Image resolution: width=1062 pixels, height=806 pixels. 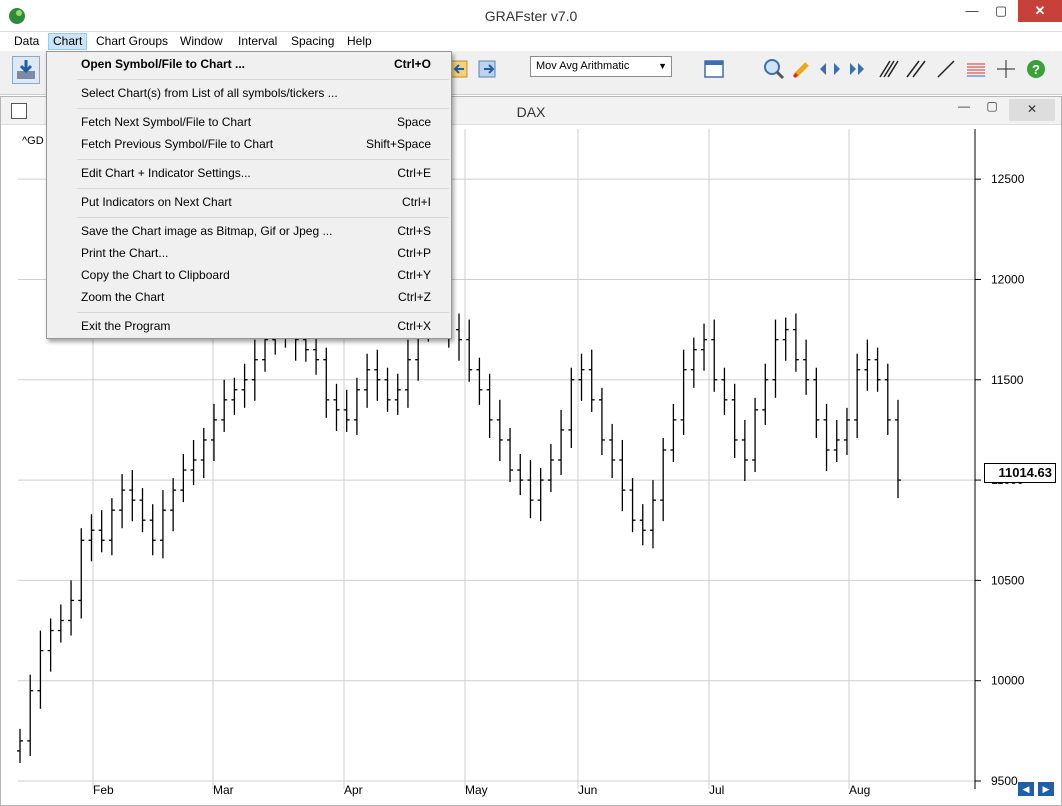 I want to click on zoom-icon, so click(x=774, y=69).